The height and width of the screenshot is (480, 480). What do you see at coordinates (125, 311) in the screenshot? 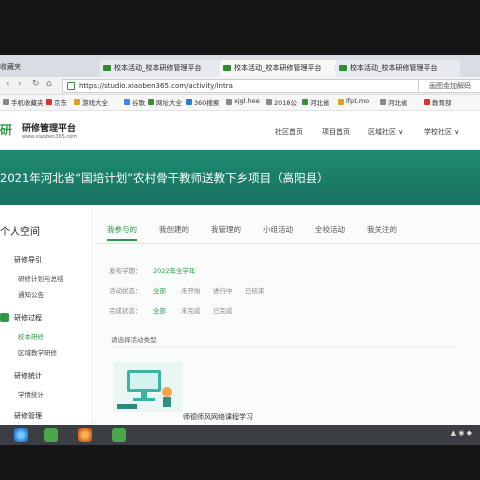
I see `filter-complete-label: 完成状态：` at bounding box center [125, 311].